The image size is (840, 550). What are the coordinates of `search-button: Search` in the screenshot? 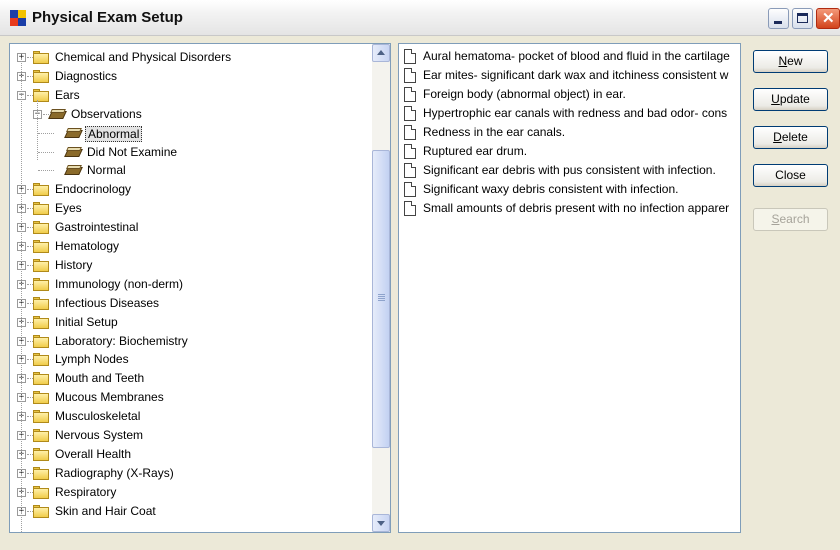 It's located at (790, 219).